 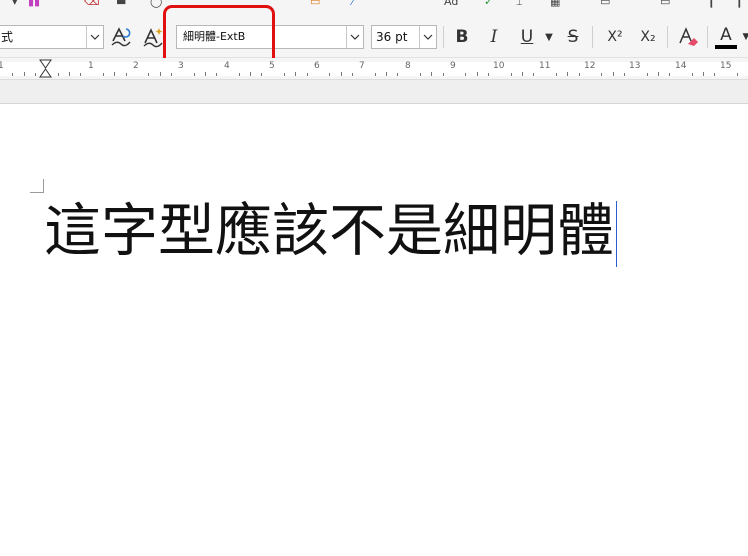 I want to click on paragraph-style-combo: 式, so click(x=52, y=37).